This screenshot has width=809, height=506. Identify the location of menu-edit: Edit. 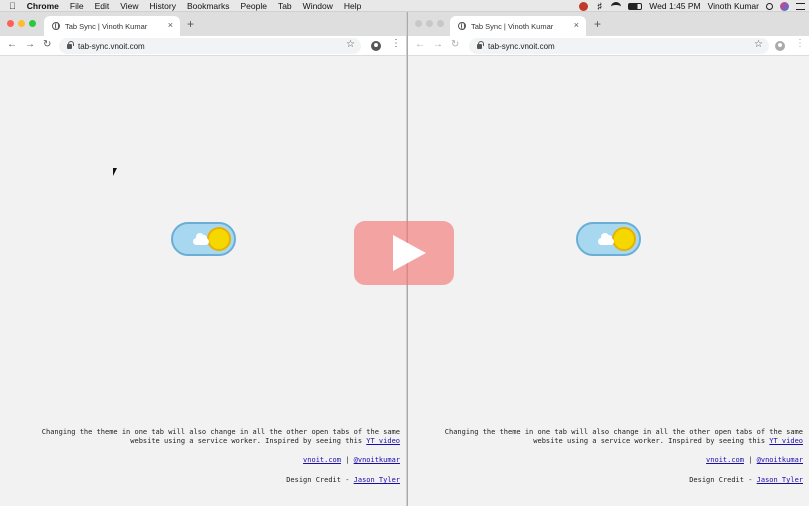
(102, 6).